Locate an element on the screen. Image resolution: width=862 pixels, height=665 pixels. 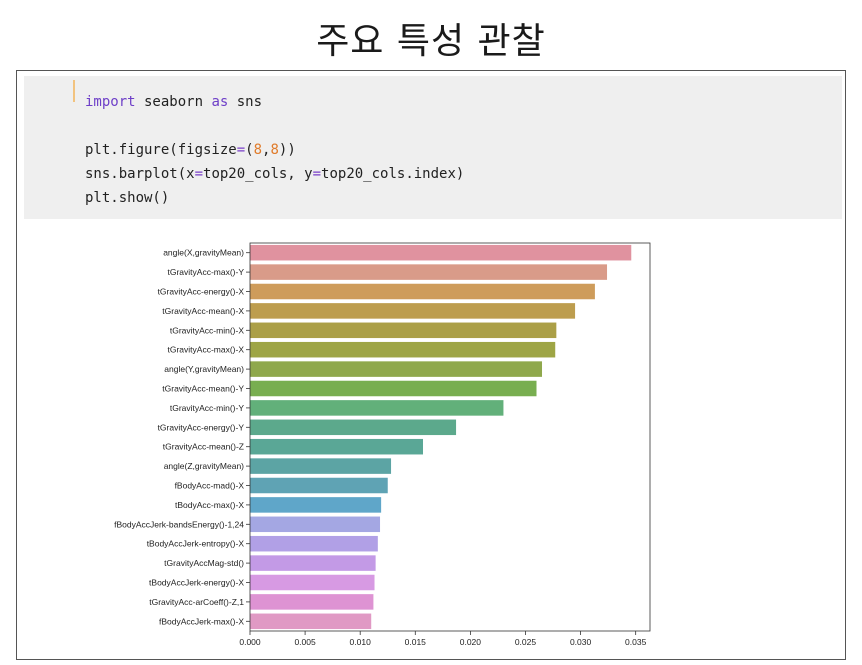
y-tick-label: tGravityAcc-min()-Y is located at coordinates (207, 408).